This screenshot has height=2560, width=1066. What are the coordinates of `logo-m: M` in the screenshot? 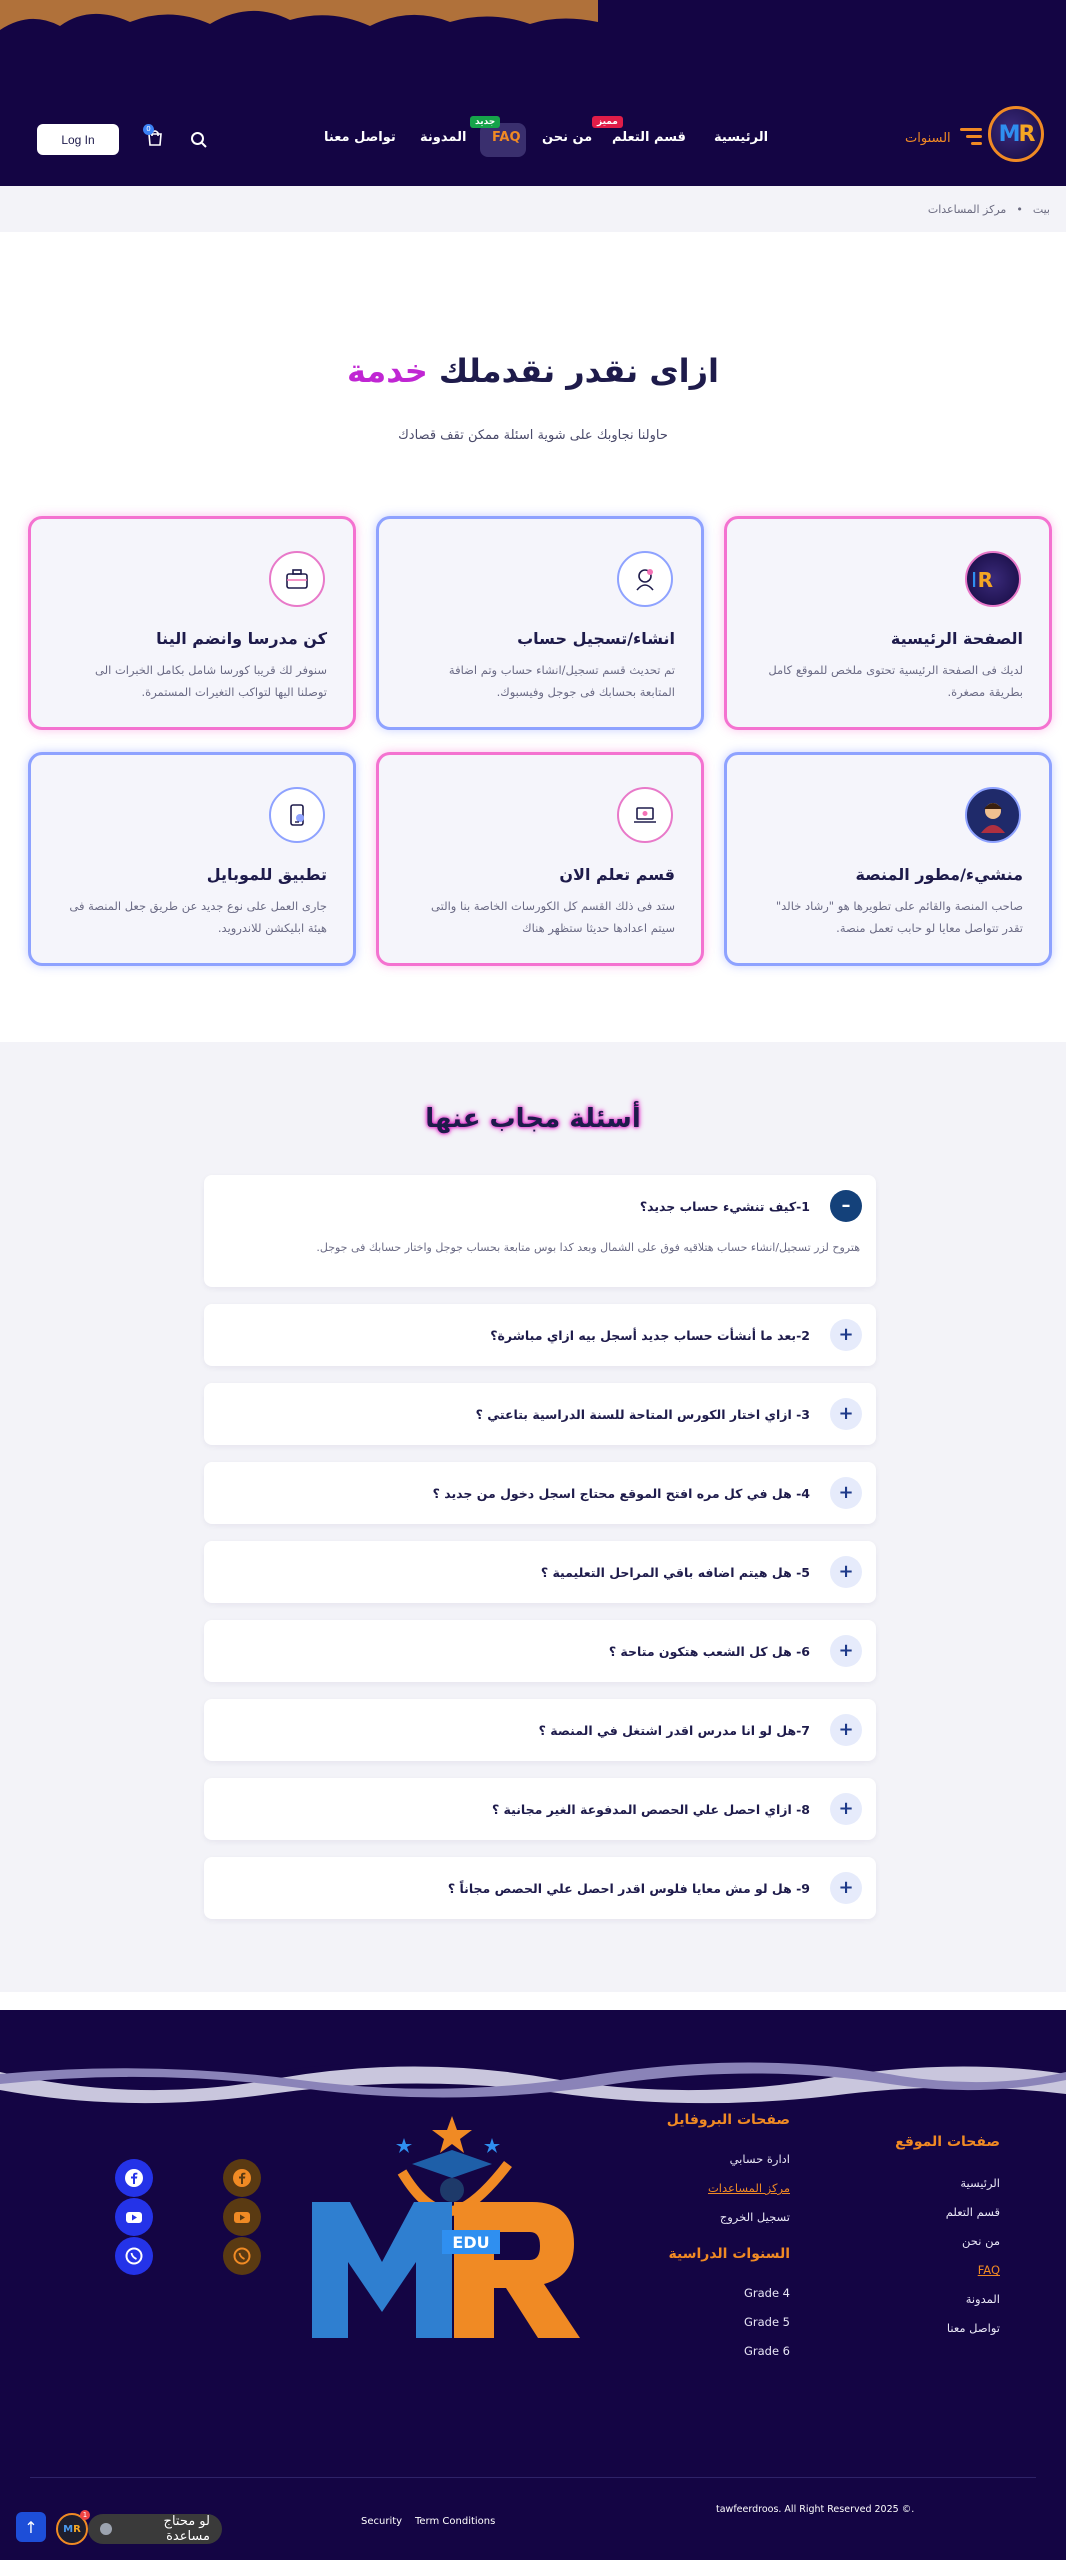 It's located at (1009, 134).